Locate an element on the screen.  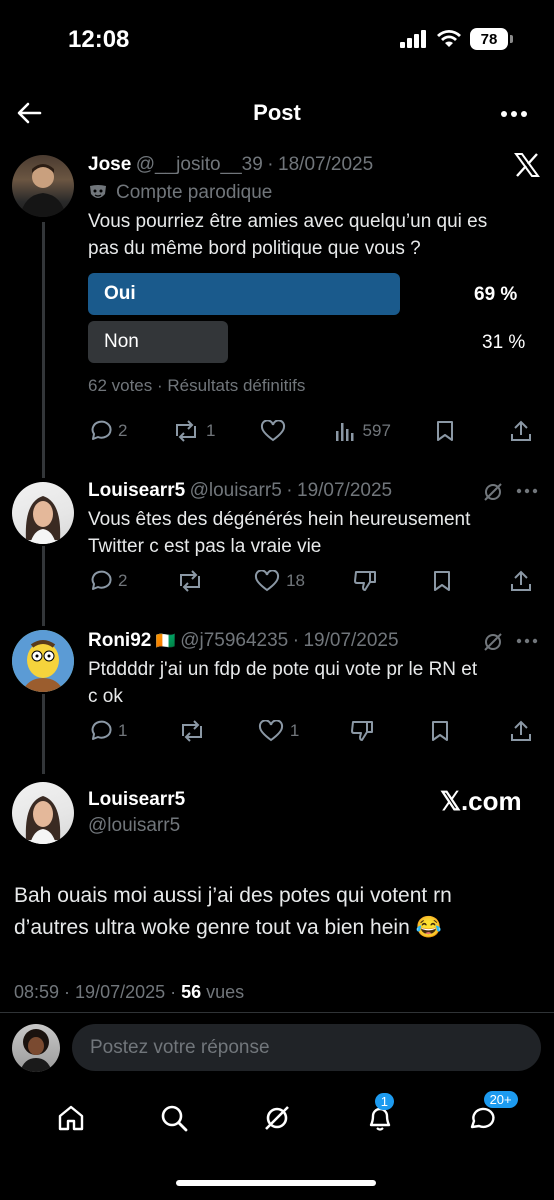
comment-header: Roni92 🇨🇮 @j75964235 · 19/07/2025 is located at coordinates (243, 640).